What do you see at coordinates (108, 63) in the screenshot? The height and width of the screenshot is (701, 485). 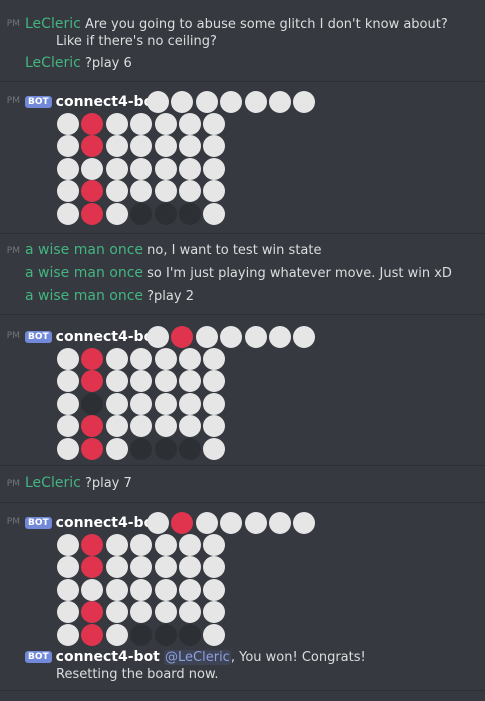 I see `message-text: ?play 6` at bounding box center [108, 63].